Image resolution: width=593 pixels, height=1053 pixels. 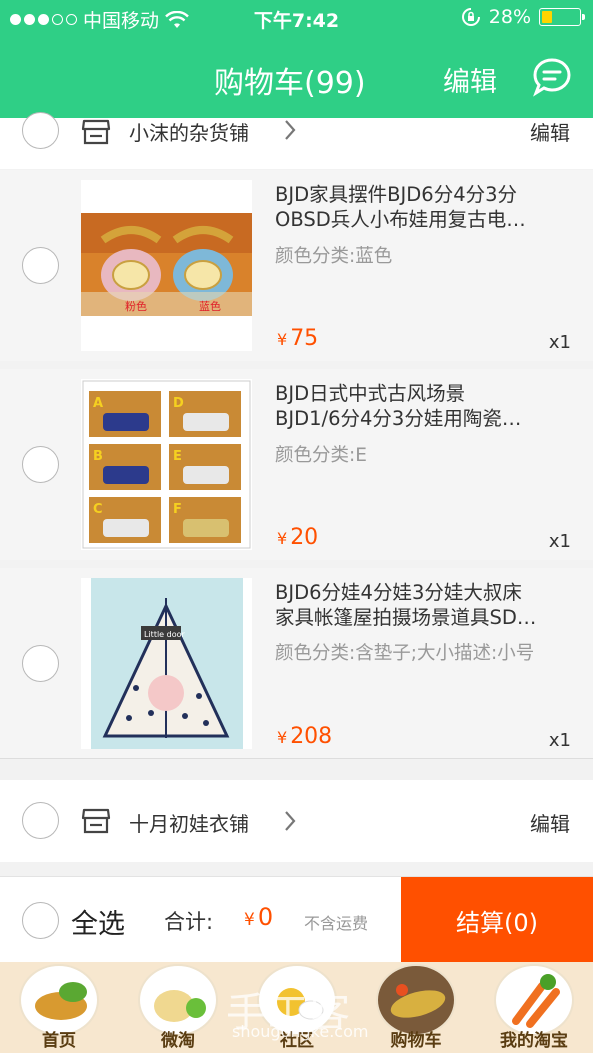 What do you see at coordinates (98, 403) in the screenshot?
I see `svg-text: A` at bounding box center [98, 403].